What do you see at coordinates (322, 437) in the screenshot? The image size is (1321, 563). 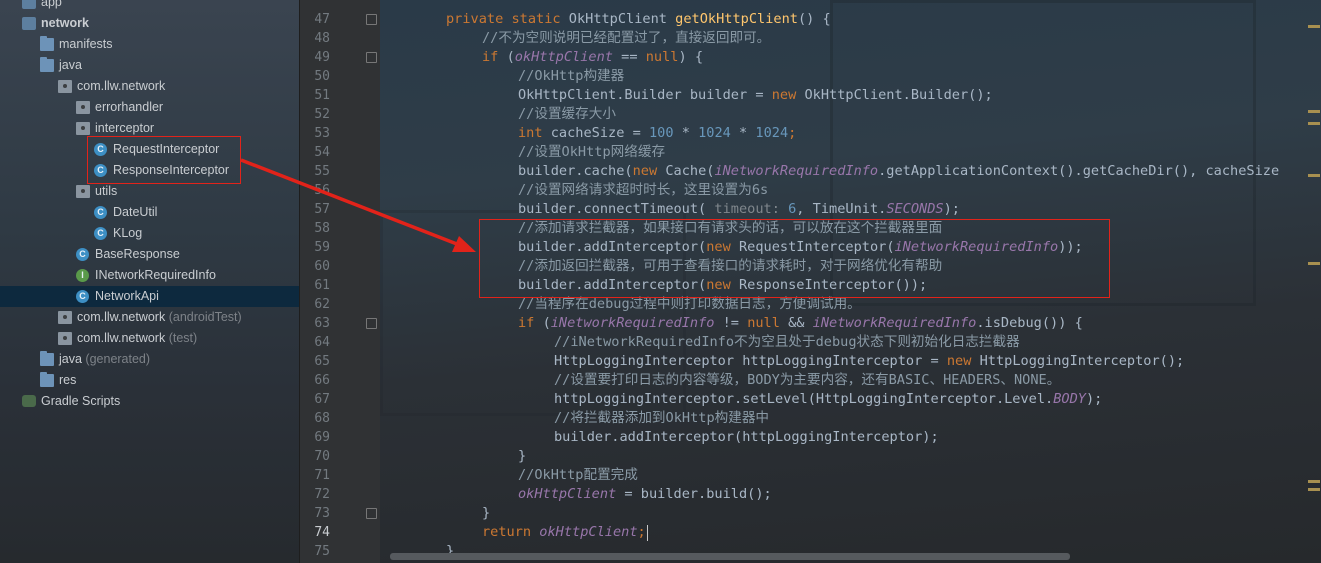 I see `line-number: 69` at bounding box center [322, 437].